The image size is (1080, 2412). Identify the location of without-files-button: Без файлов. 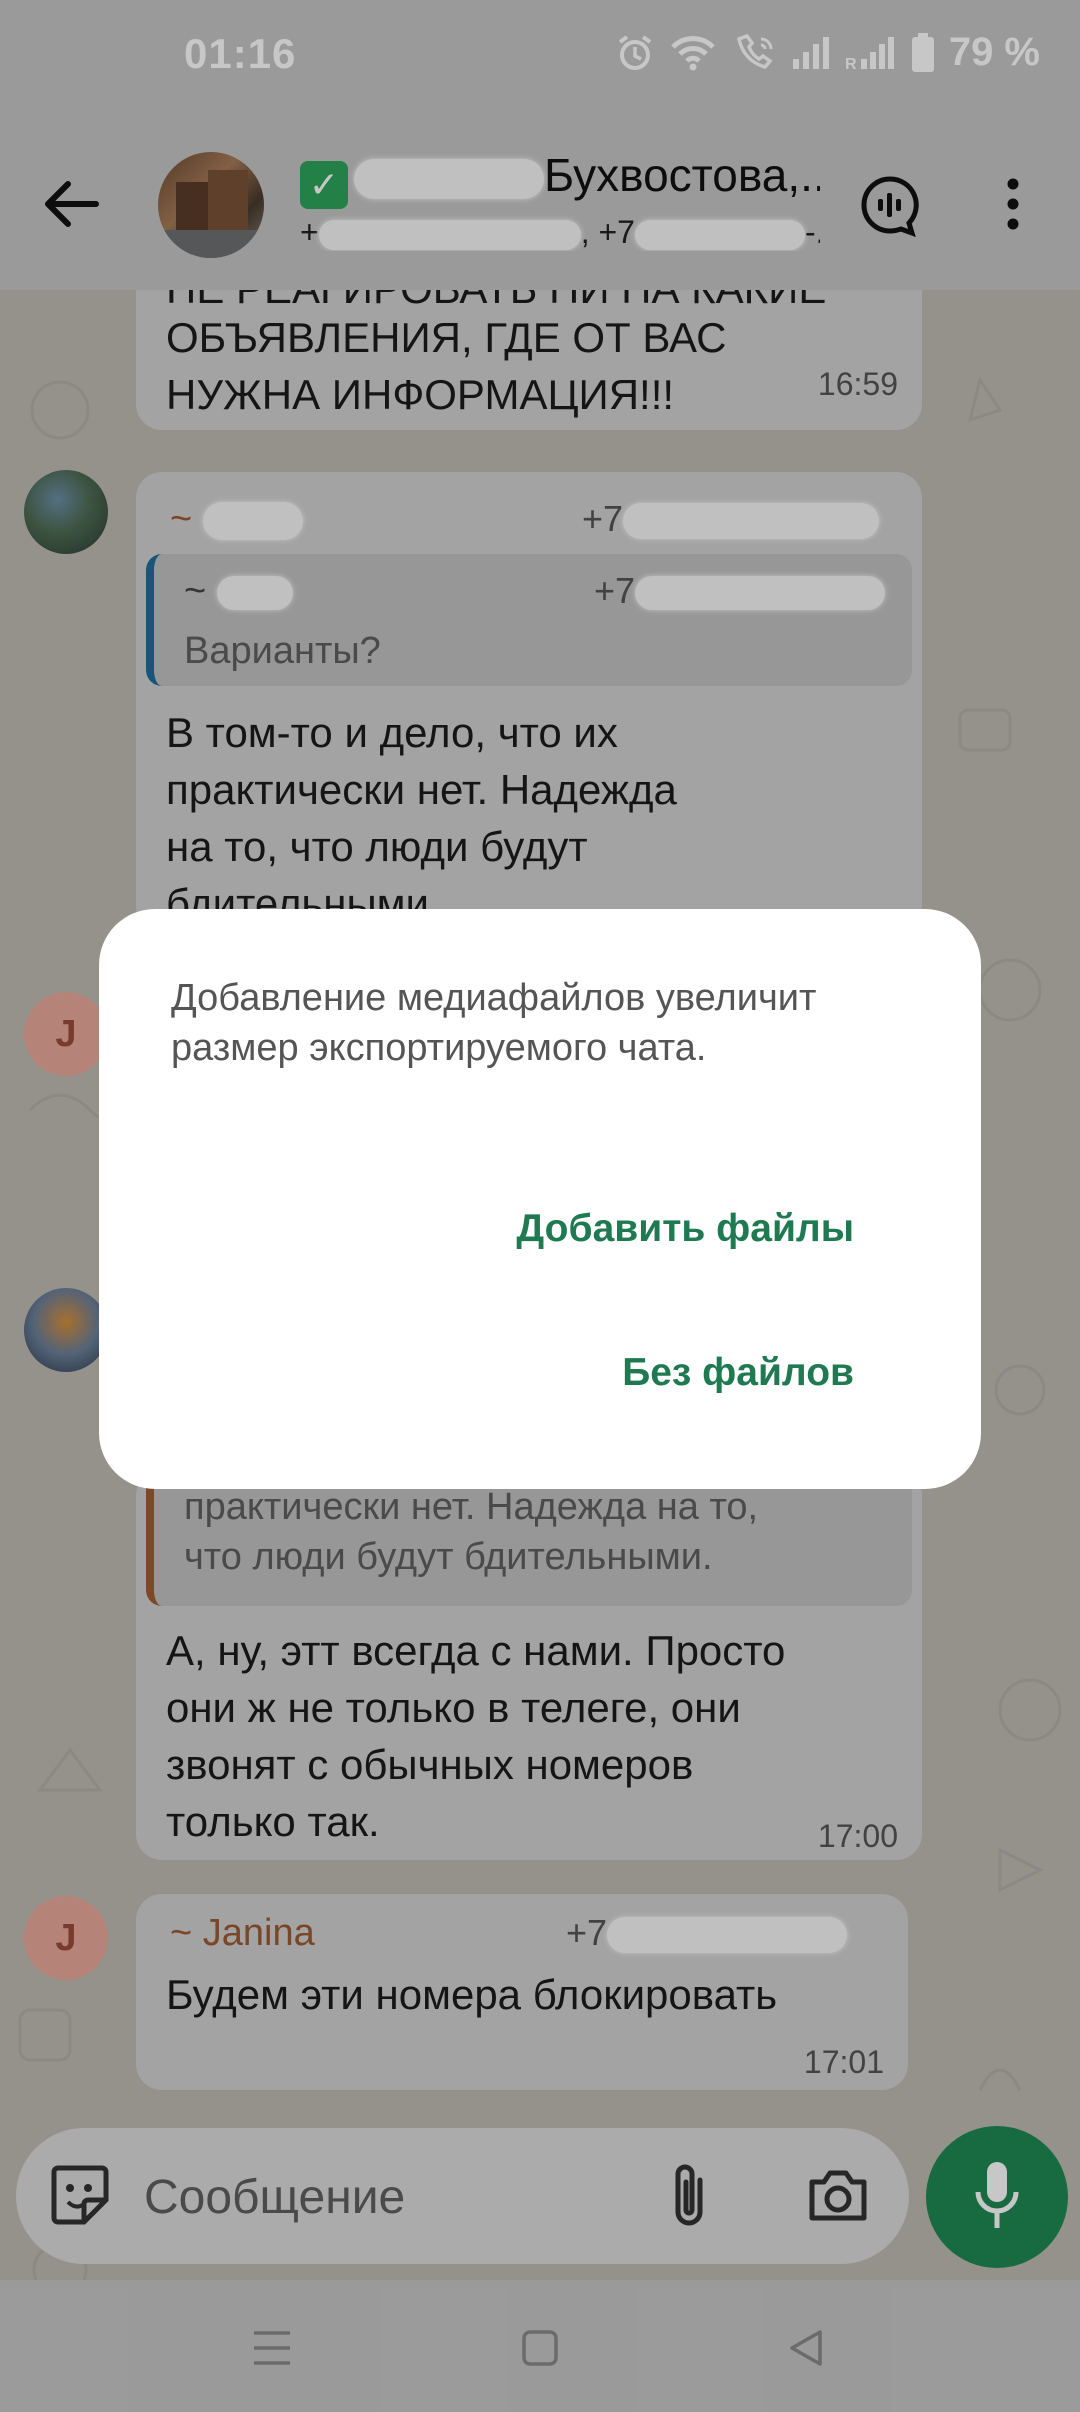
(738, 1373).